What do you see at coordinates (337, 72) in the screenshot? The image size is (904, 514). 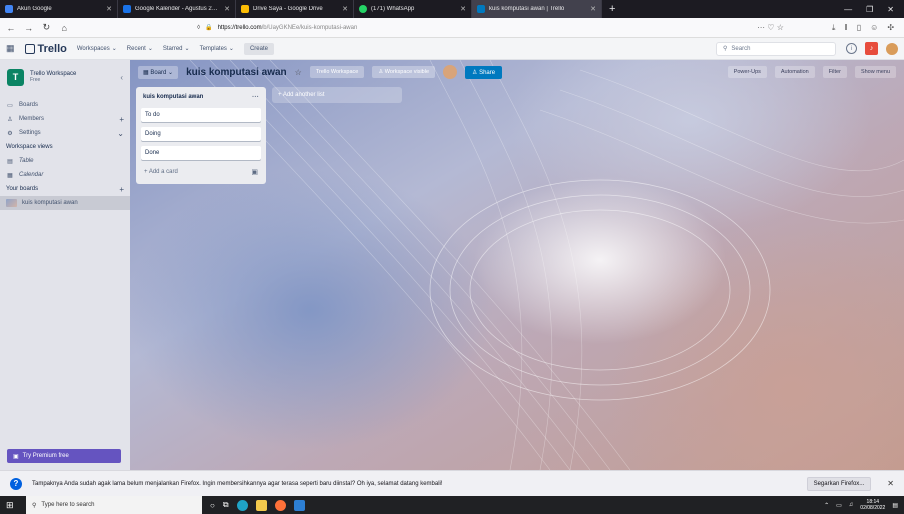 I see `workspace-button: Trello Workspace` at bounding box center [337, 72].